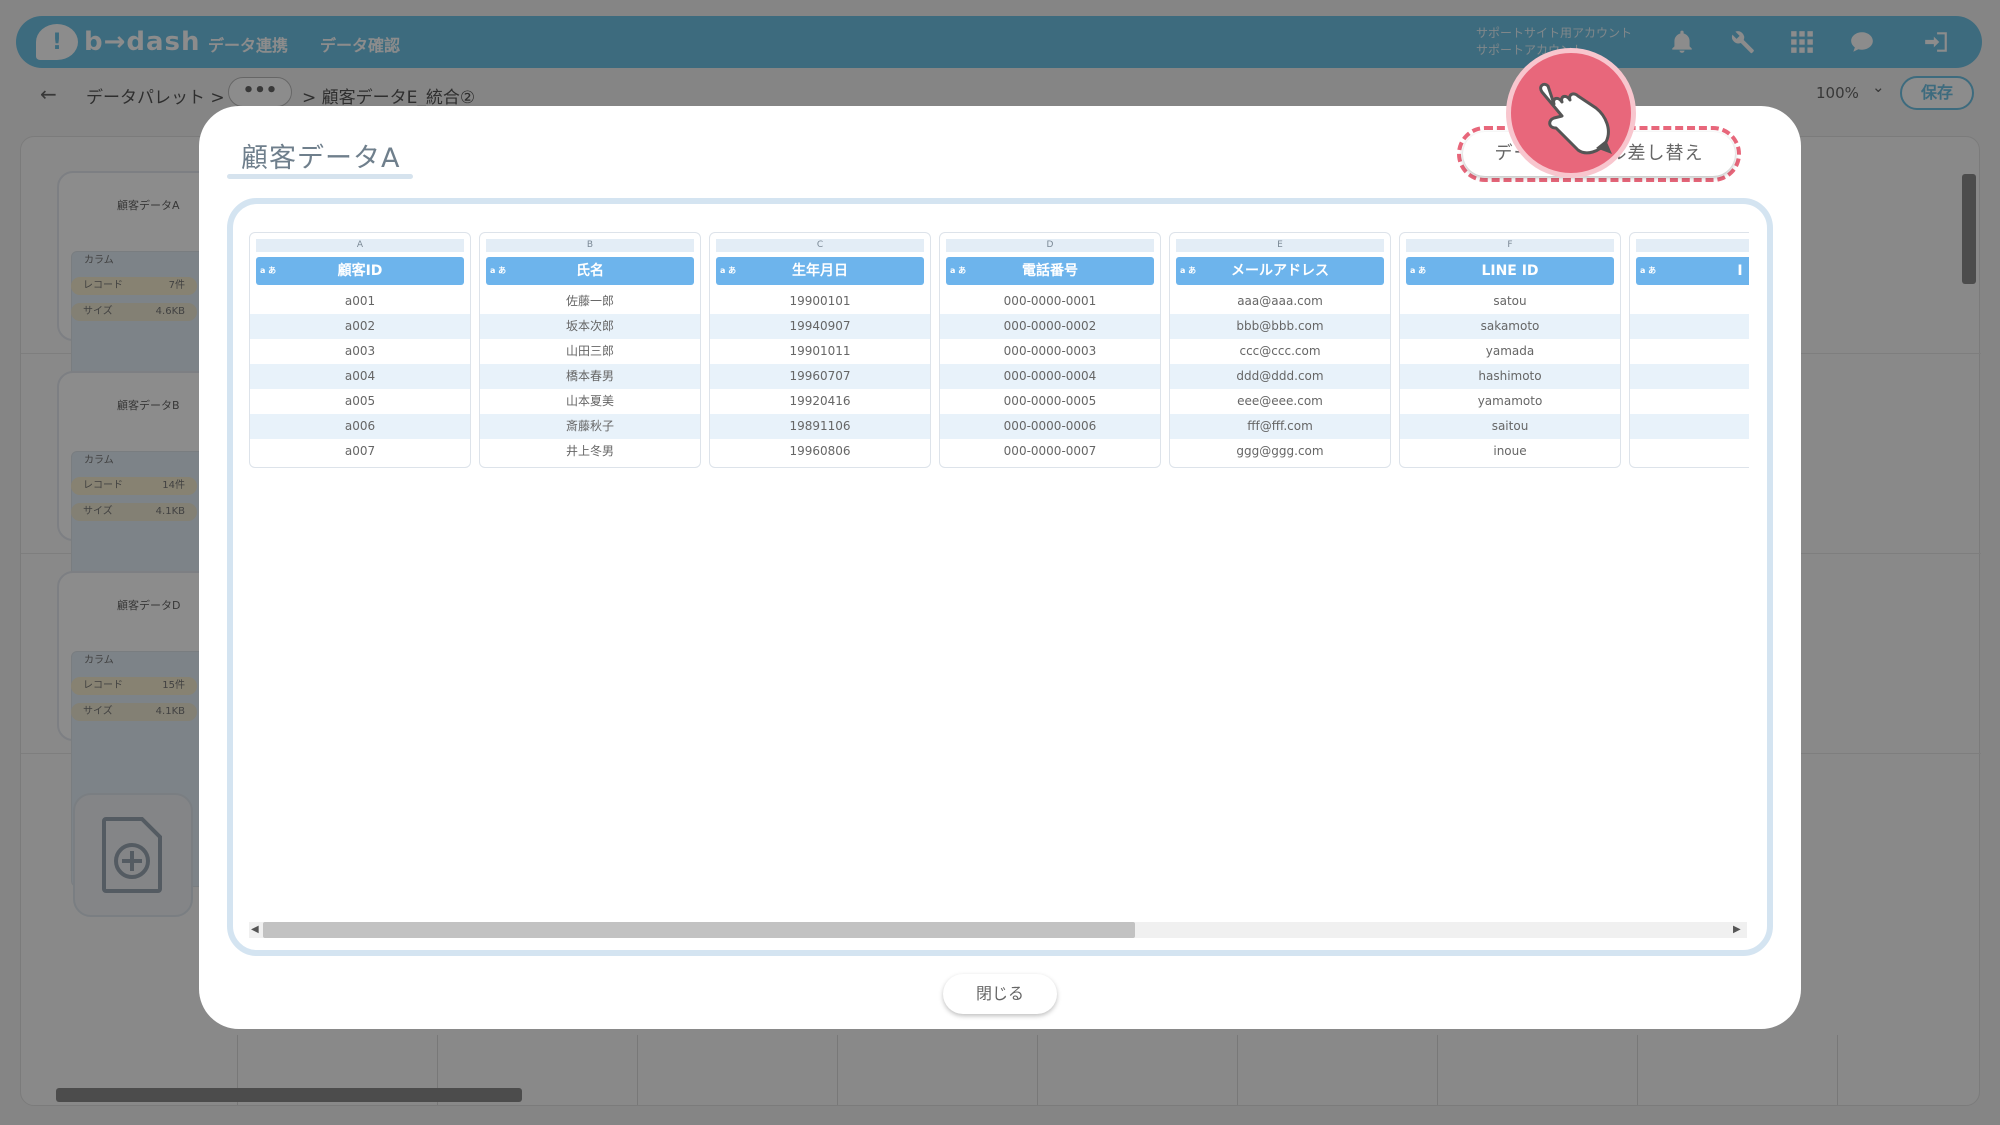 This screenshot has height=1125, width=2000. Describe the element at coordinates (1280, 376) in the screenshot. I see `table-cell: ddd@ddd.com` at that location.